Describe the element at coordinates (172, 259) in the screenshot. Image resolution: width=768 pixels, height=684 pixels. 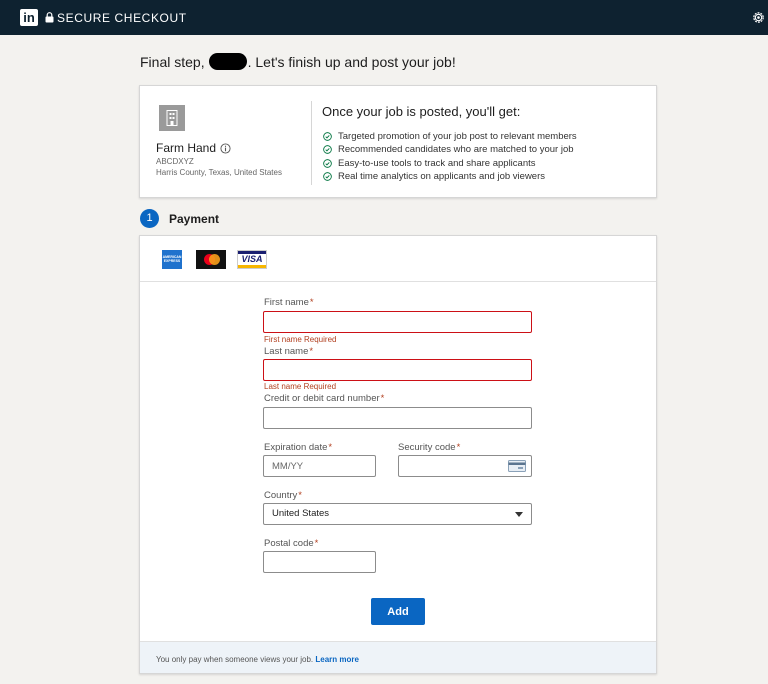
I see `amex-card-icon: AMERICAN EXPRESS` at that location.